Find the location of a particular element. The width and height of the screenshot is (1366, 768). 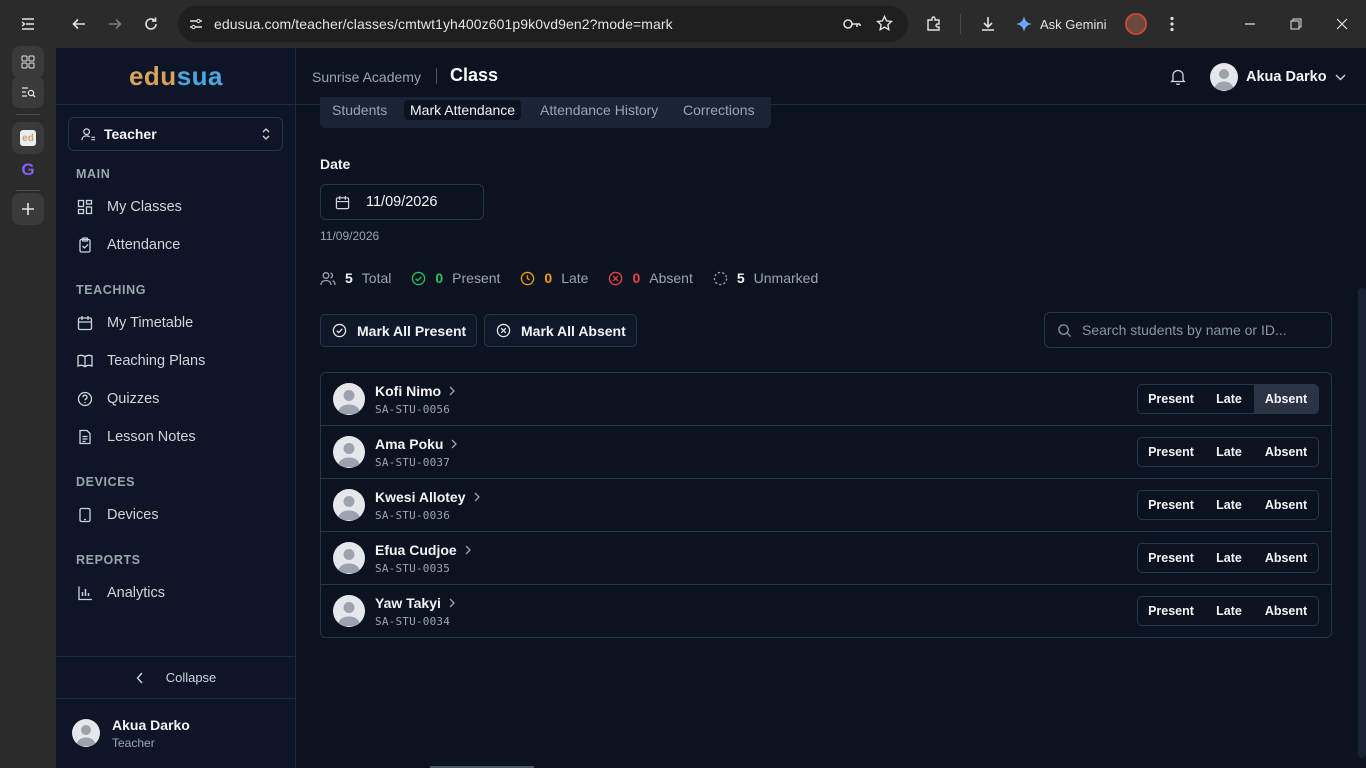

ask-gemini-button: Ask Gemini is located at coordinates (1061, 24).